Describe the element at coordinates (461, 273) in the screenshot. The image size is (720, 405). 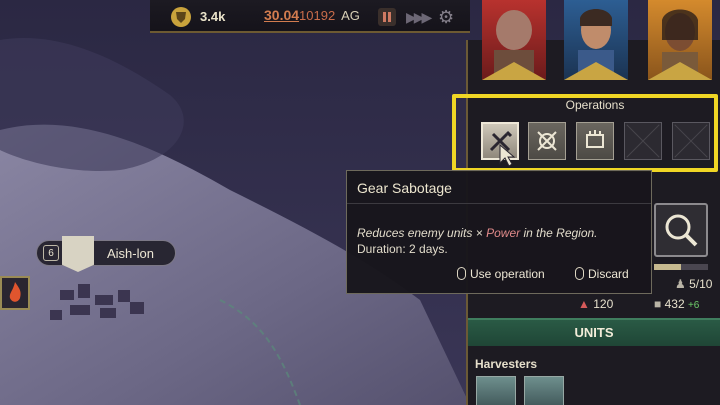
I see `mouse-left-click-icon` at that location.